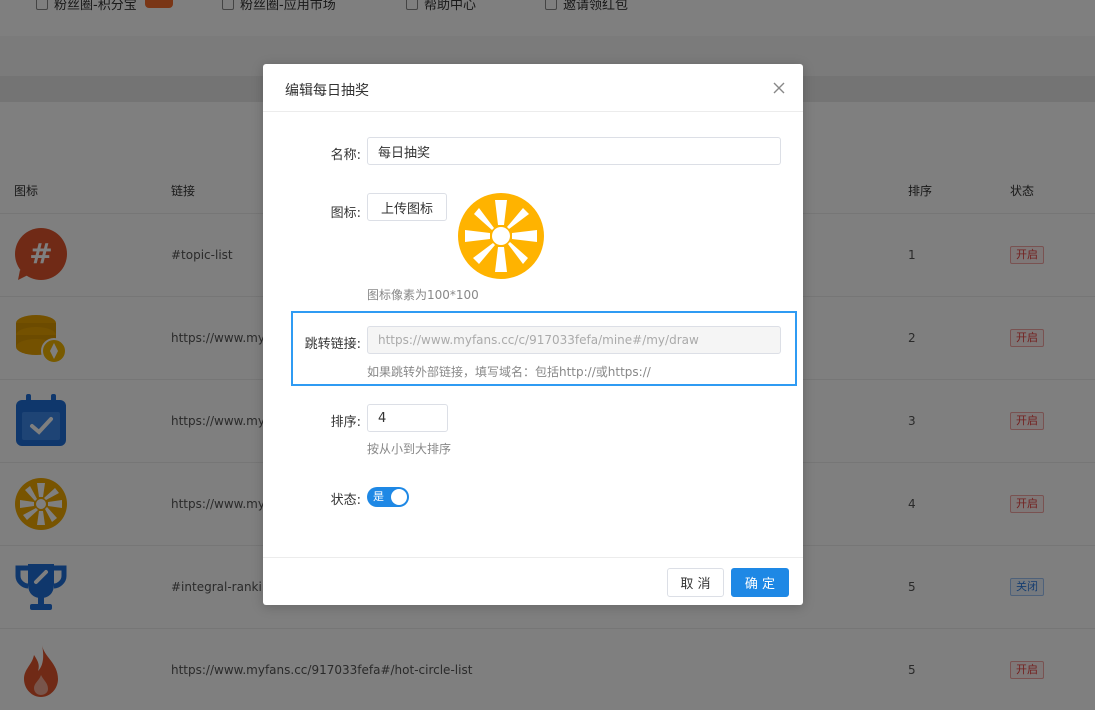  Describe the element at coordinates (779, 88) in the screenshot. I see `close-icon` at that location.